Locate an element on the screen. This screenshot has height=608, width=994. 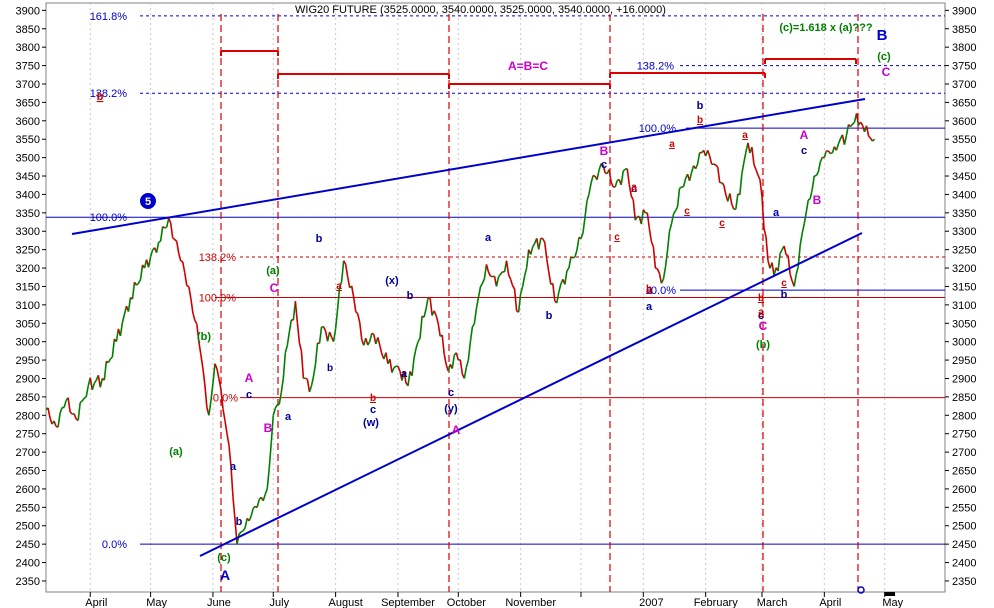
x-tick-label: March is located at coordinates (772, 602).